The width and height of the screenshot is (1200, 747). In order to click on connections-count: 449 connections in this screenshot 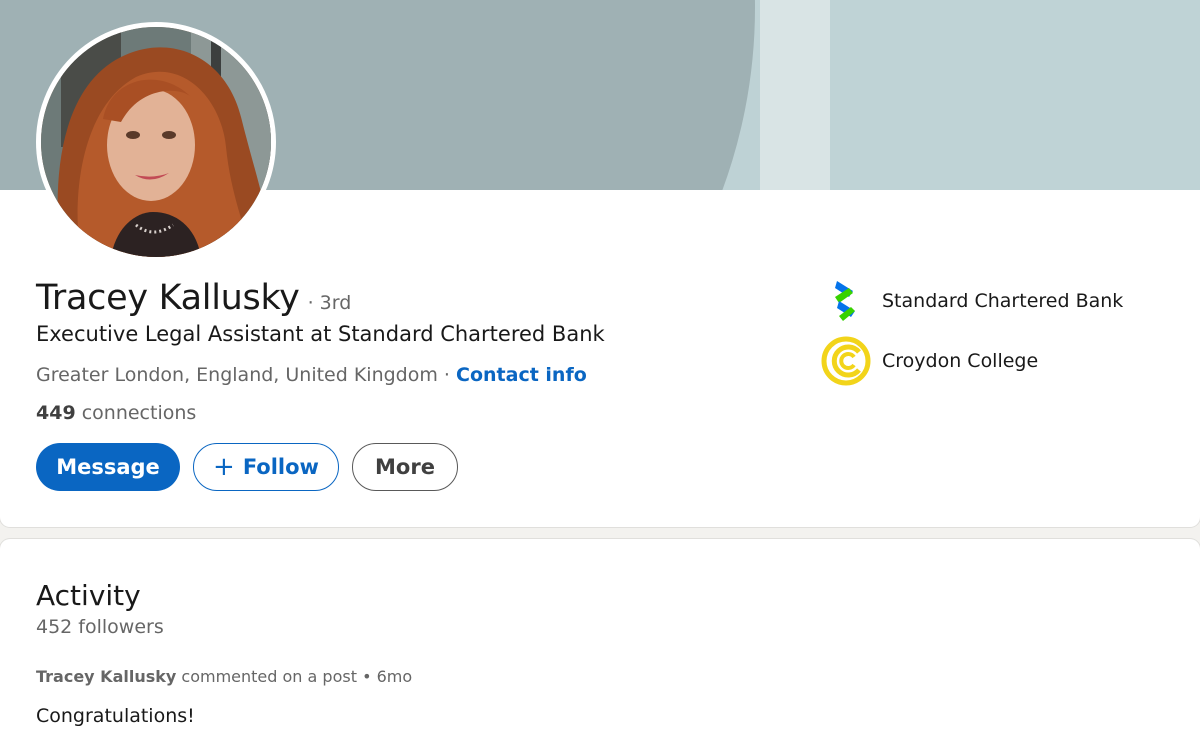, I will do `click(116, 413)`.